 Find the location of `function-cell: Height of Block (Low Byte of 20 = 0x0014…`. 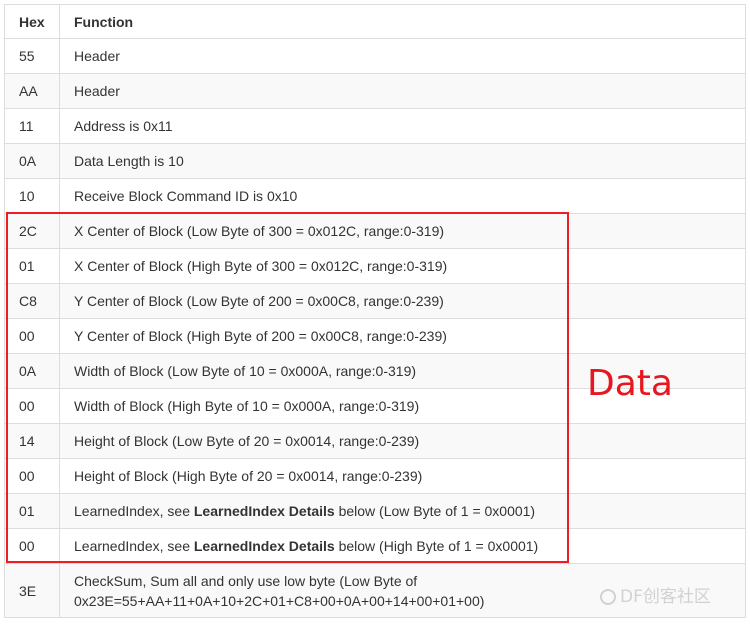

function-cell: Height of Block (Low Byte of 20 = 0x0014… is located at coordinates (402, 441).